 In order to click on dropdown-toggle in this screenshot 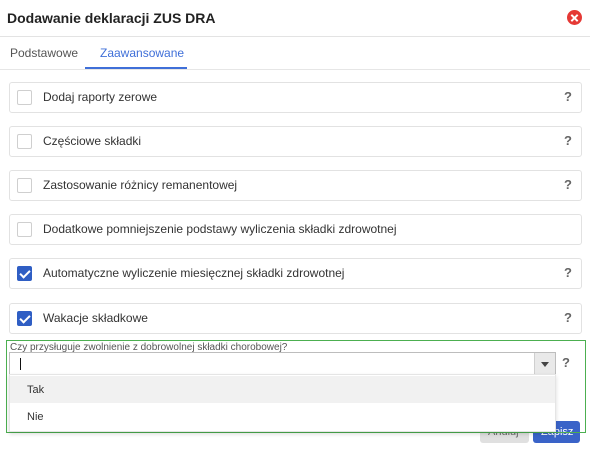, I will do `click(544, 364)`.